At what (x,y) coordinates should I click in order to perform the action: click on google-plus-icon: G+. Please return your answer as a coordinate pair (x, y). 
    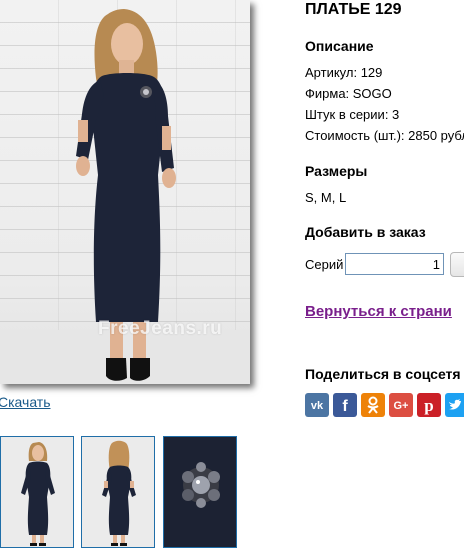
    Looking at the image, I should click on (401, 405).